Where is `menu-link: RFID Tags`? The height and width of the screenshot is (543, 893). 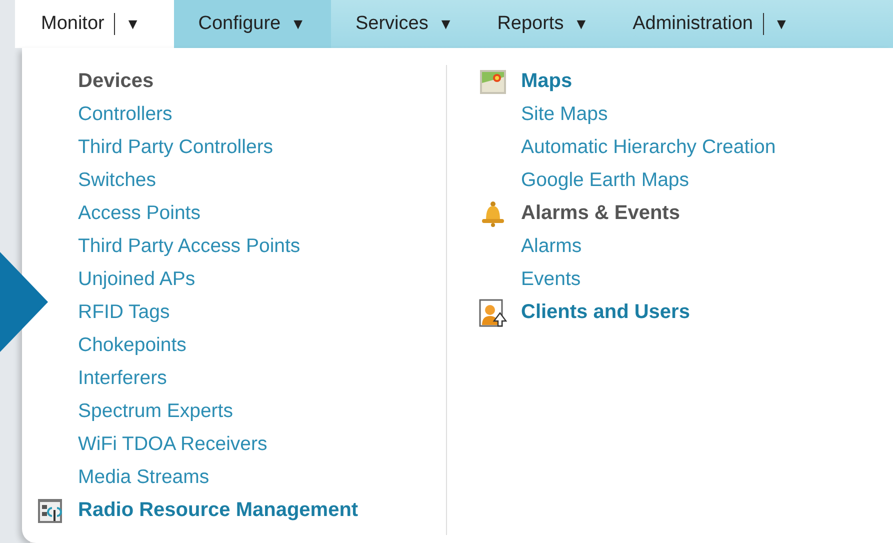
menu-link: RFID Tags is located at coordinates (262, 312).